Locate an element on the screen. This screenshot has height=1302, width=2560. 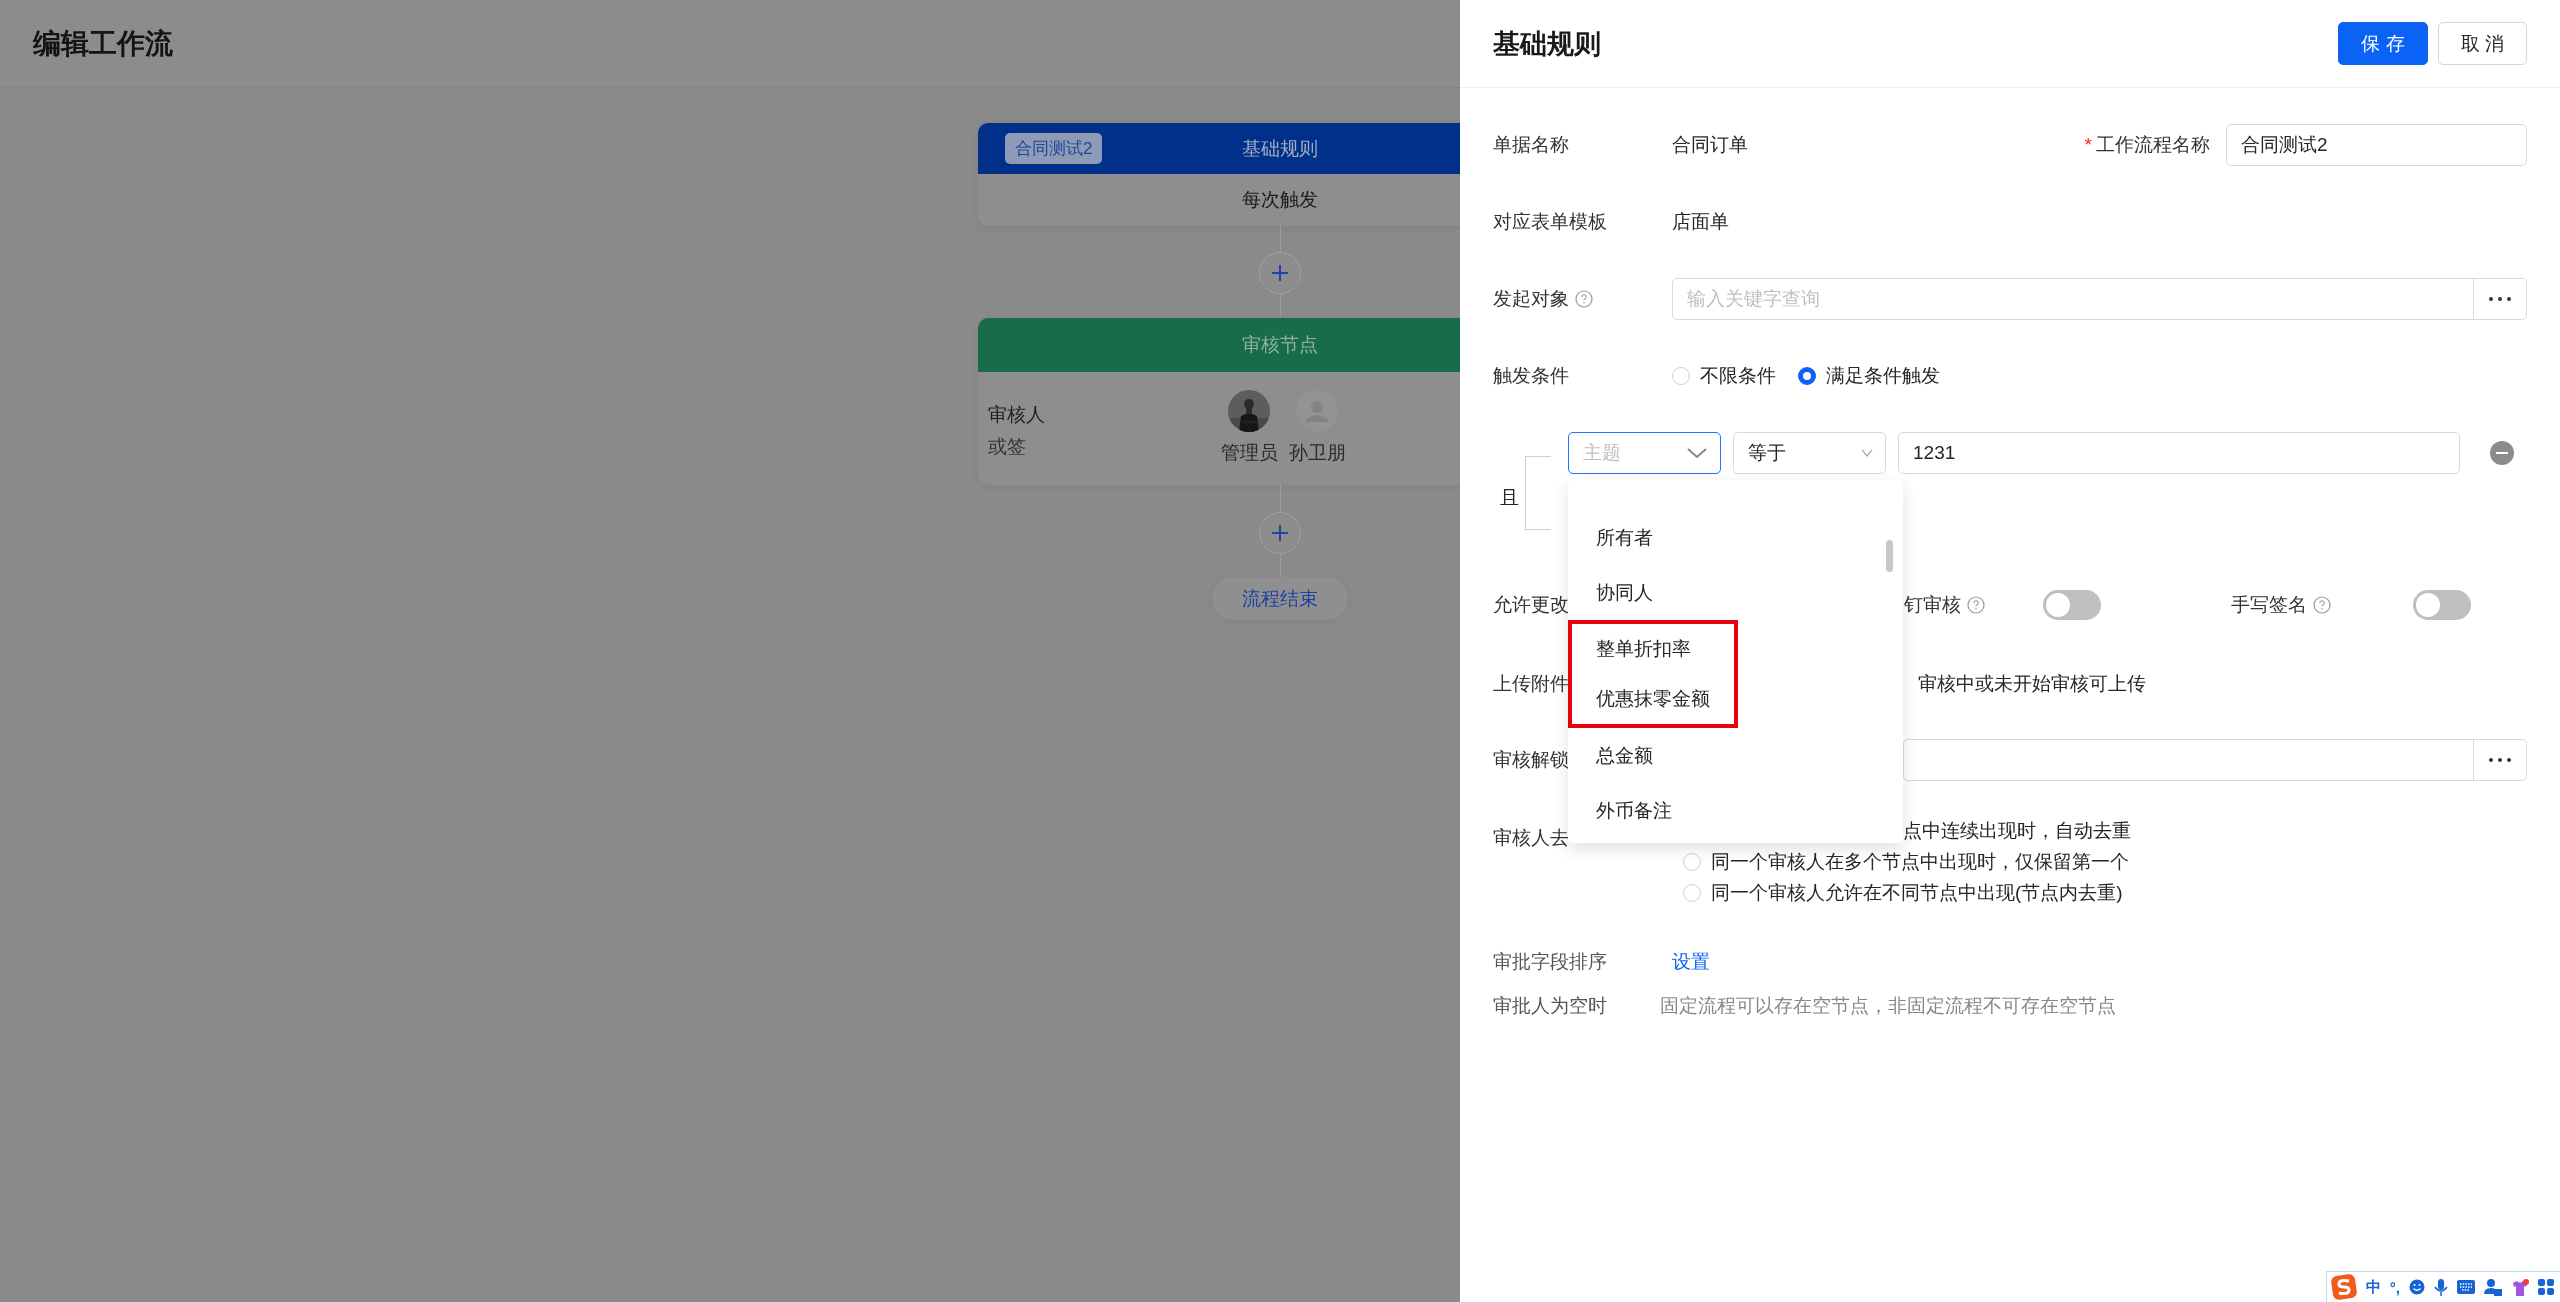
grid-icon is located at coordinates (2546, 1287).